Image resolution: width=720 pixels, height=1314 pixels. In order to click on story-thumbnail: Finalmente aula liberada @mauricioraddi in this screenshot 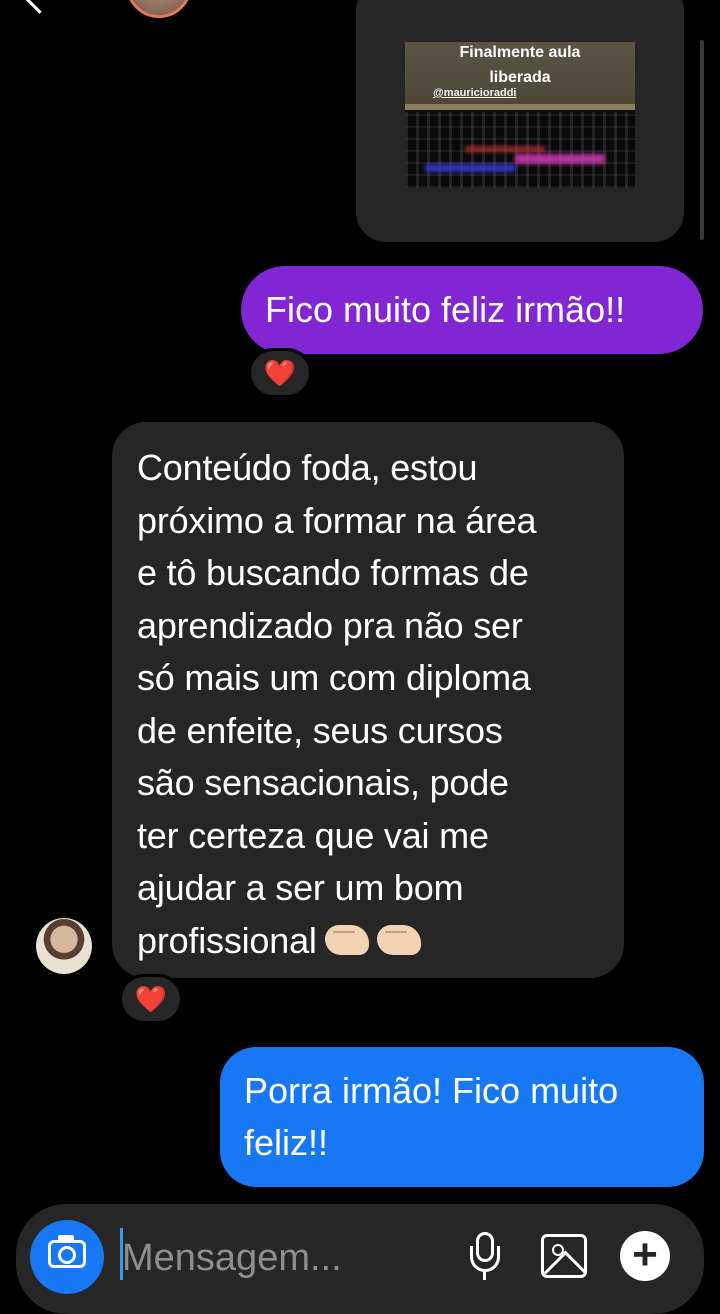, I will do `click(520, 115)`.